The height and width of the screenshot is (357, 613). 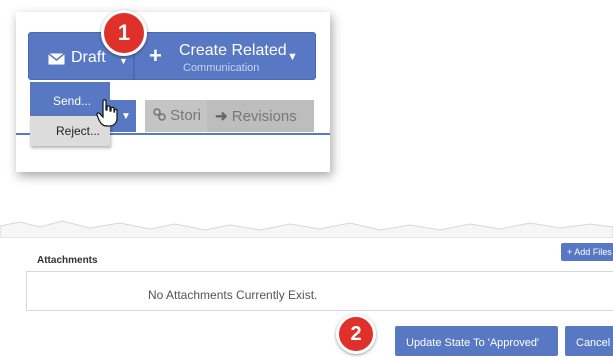 I want to click on create-related-label: Create Related, so click(x=233, y=50).